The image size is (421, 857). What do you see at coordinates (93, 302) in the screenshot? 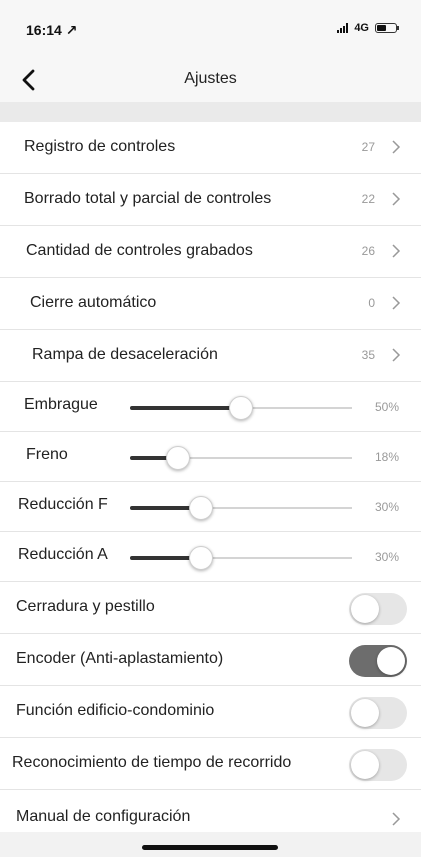
I see `menu-row-label: Cierre automático` at bounding box center [93, 302].